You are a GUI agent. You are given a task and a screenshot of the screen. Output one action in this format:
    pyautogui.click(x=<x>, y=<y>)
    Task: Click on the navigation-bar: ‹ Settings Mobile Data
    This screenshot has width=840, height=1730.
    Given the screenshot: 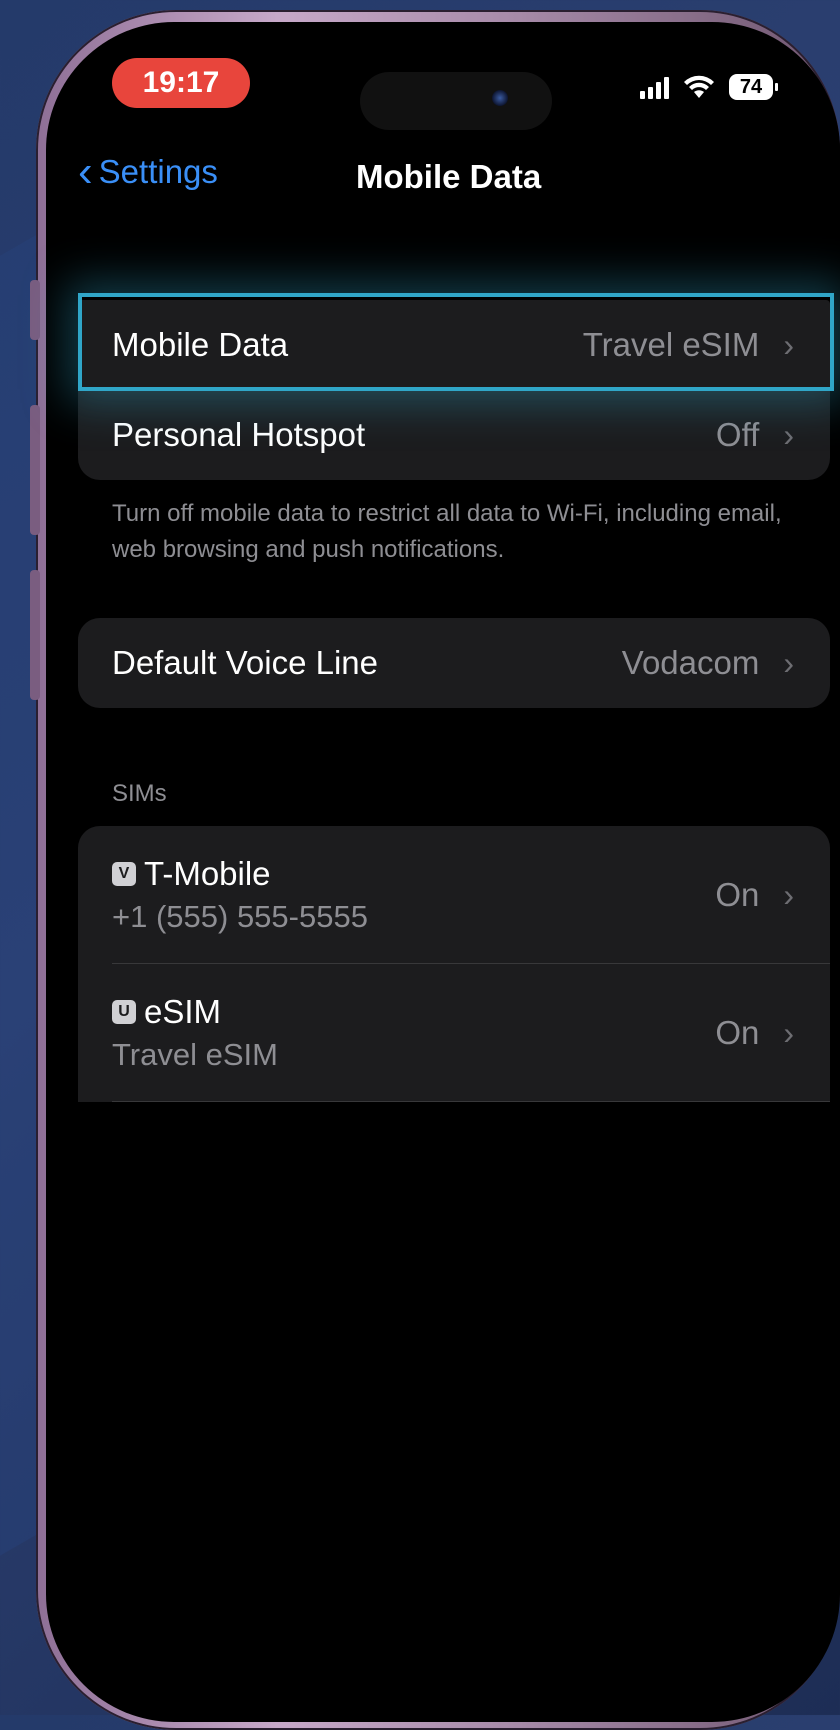 What is the action you would take?
    pyautogui.click(x=459, y=180)
    